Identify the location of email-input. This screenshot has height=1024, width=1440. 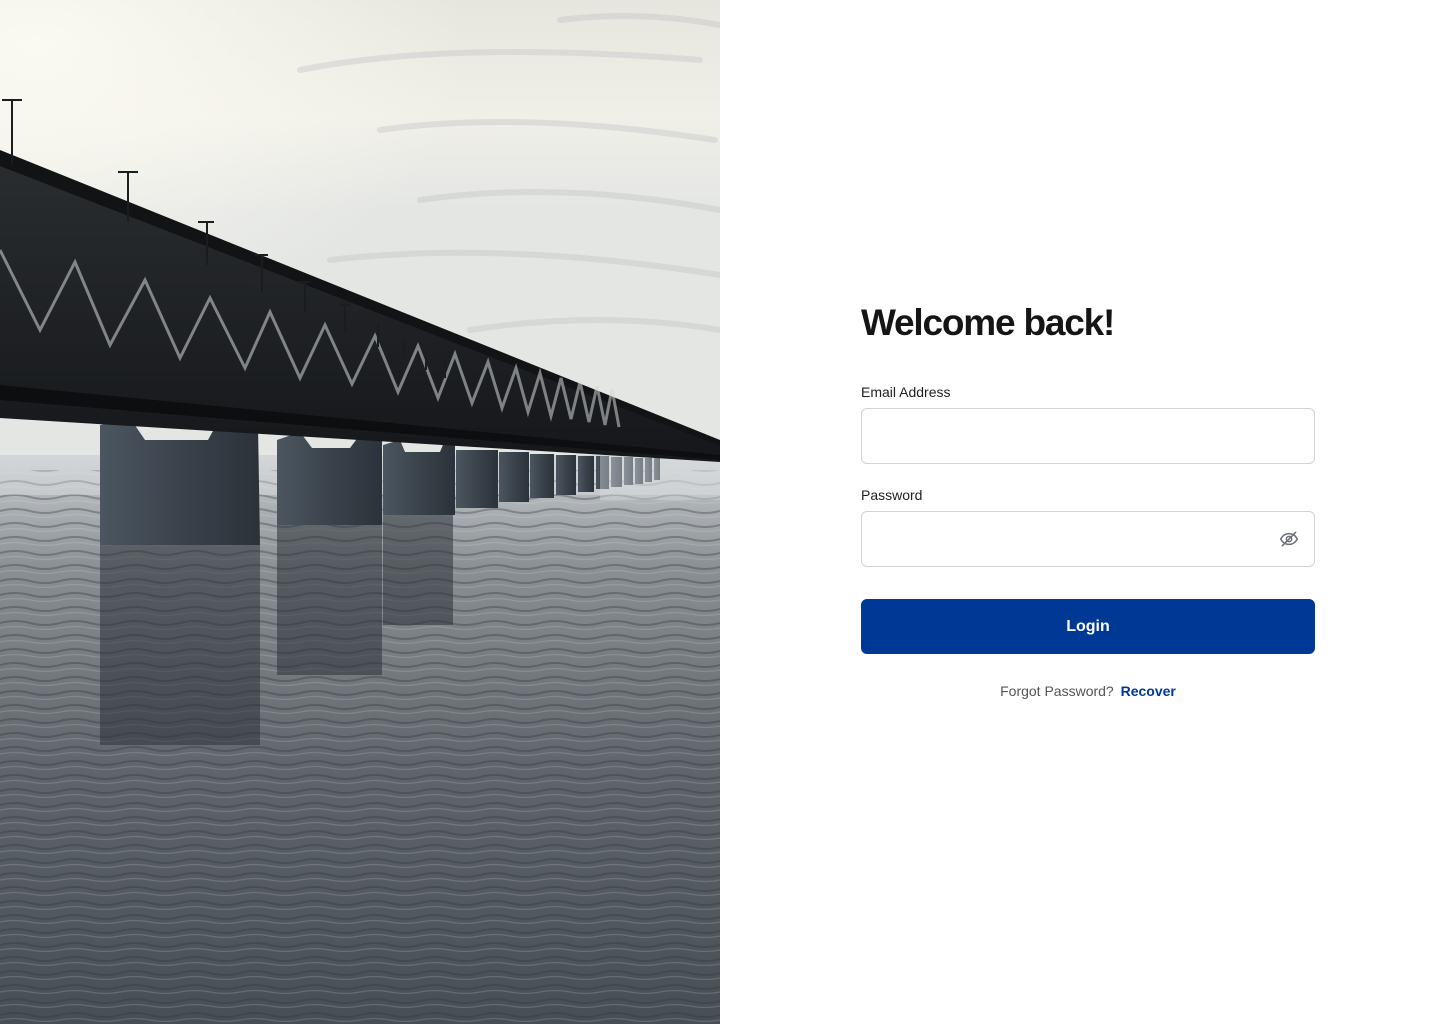
(1088, 436).